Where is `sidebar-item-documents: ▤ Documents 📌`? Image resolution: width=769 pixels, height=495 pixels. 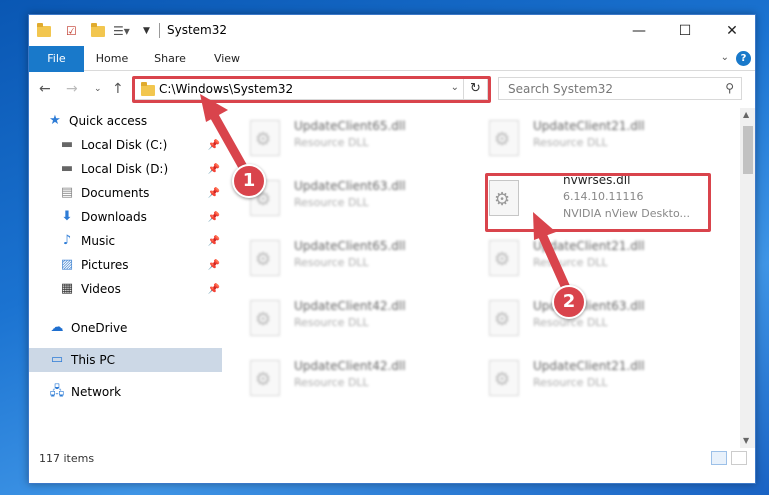
sidebar-item-documents: ▤ Documents 📌 is located at coordinates (140, 193).